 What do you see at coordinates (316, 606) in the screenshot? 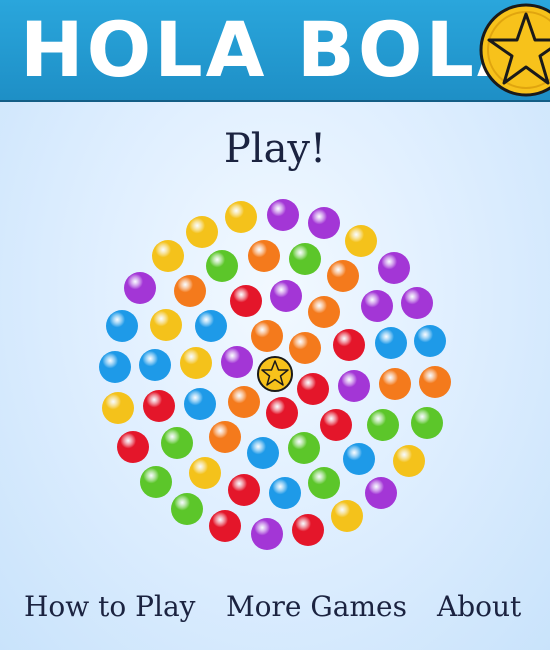
I see `more-games-link: More Games` at bounding box center [316, 606].